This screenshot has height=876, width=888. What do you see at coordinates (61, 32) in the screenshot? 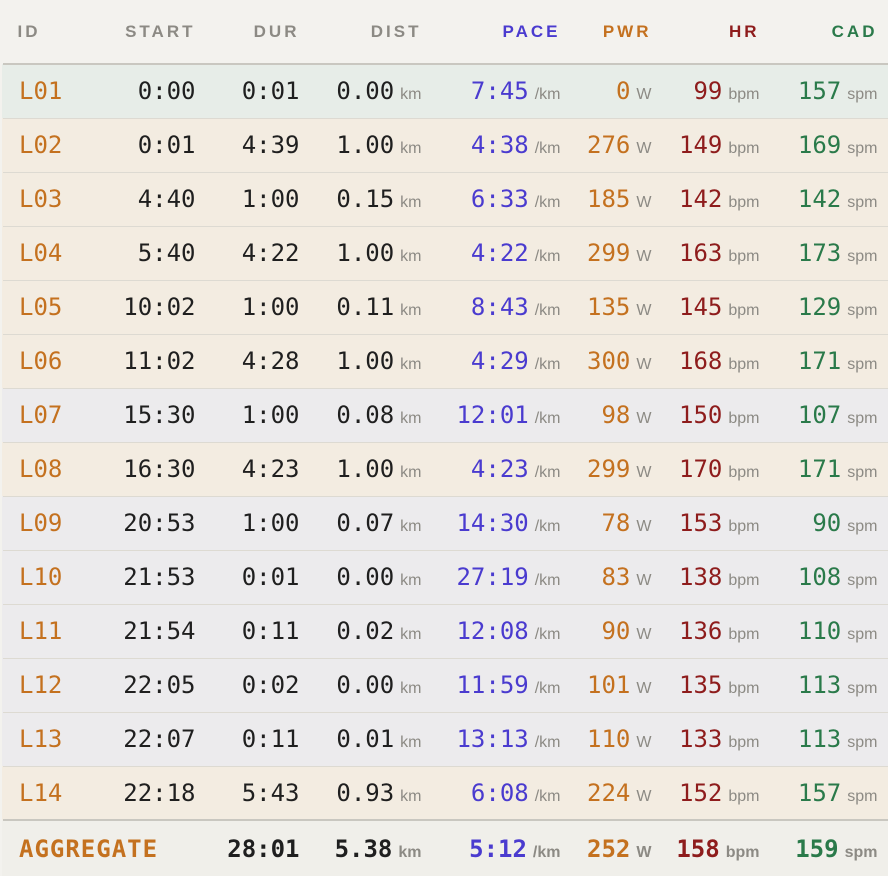
I see `column-header-id: ID` at bounding box center [61, 32].